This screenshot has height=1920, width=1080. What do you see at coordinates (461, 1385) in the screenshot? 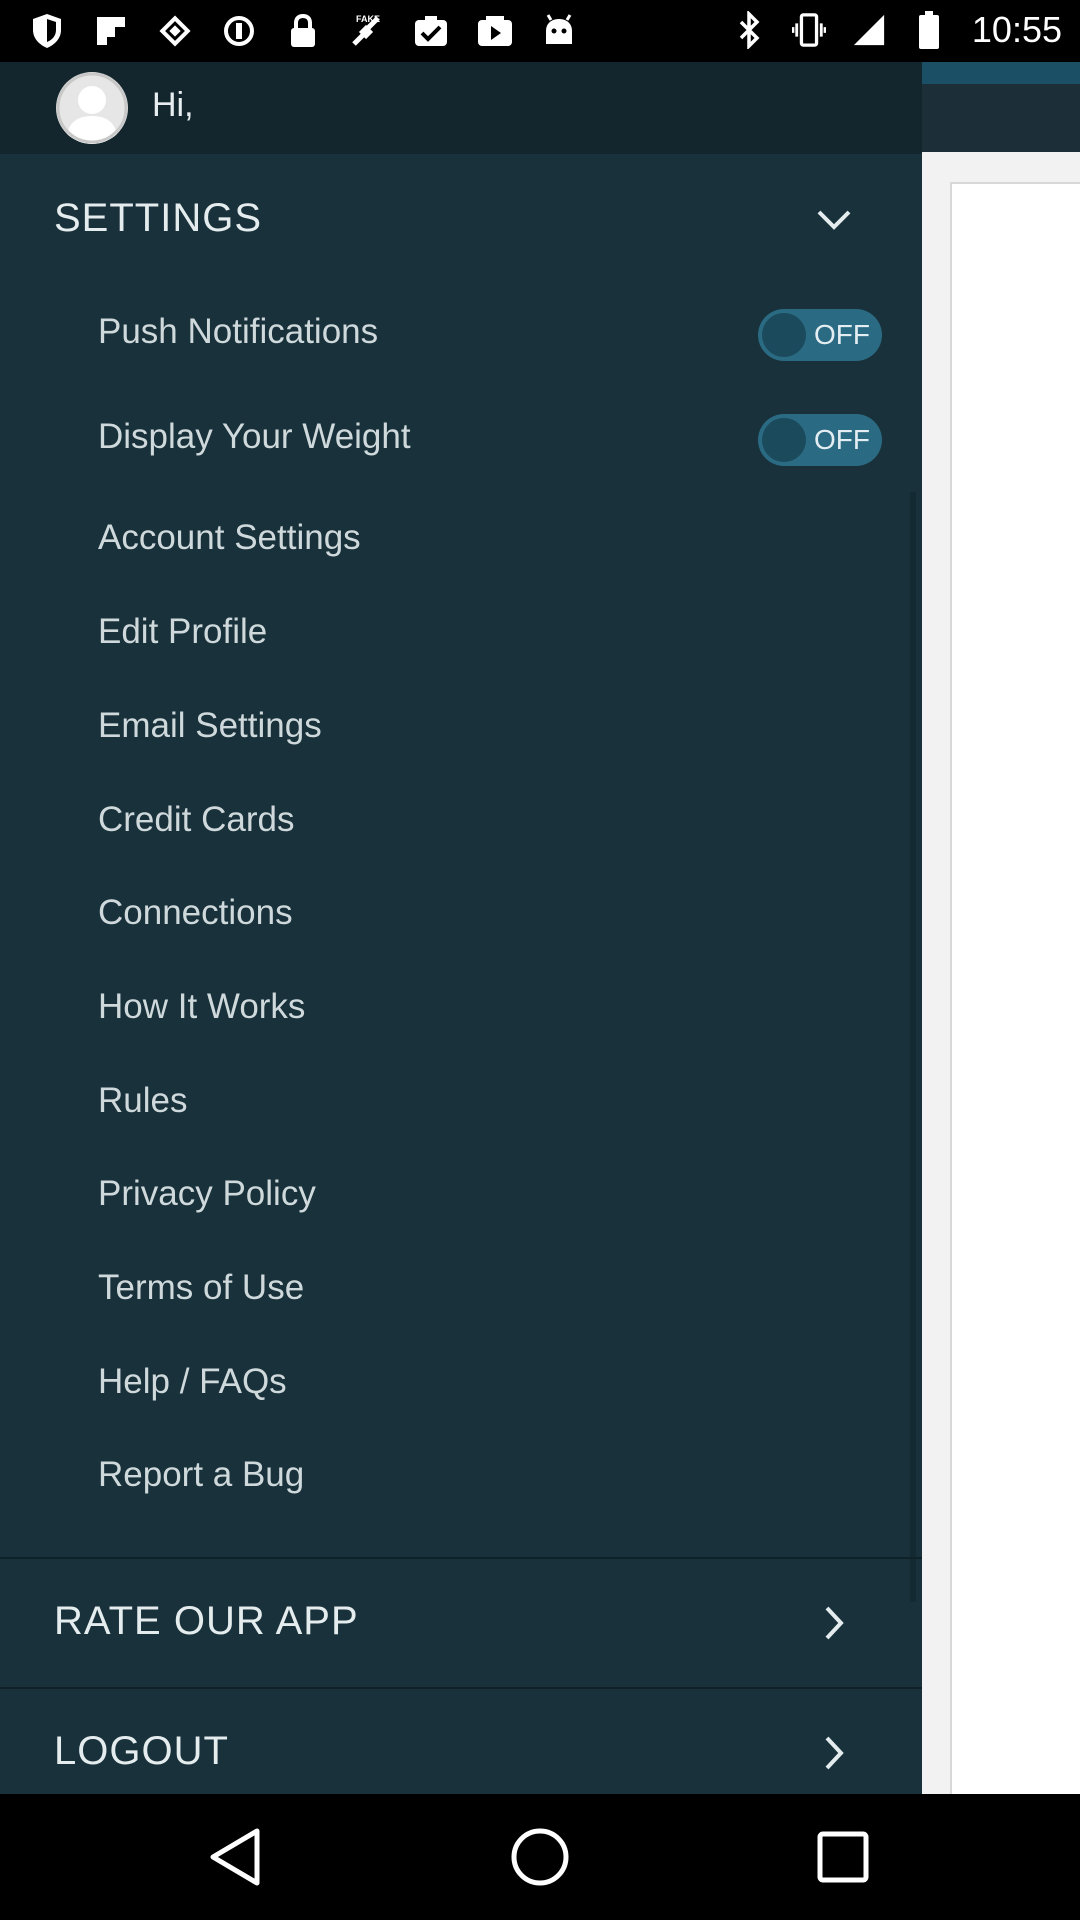
I see `menu-item-help-faqs: Help / FAQs` at bounding box center [461, 1385].